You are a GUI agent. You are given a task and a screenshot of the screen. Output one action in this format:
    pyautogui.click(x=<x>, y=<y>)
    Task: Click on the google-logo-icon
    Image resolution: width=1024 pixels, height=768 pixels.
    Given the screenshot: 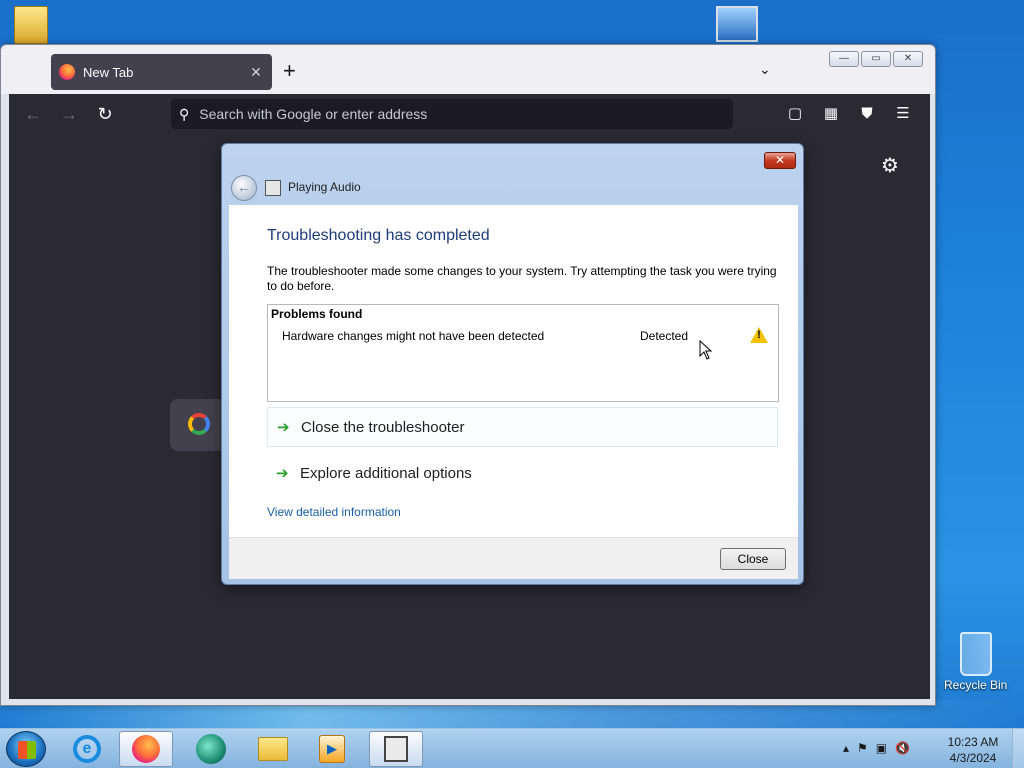 What is the action you would take?
    pyautogui.click(x=199, y=424)
    